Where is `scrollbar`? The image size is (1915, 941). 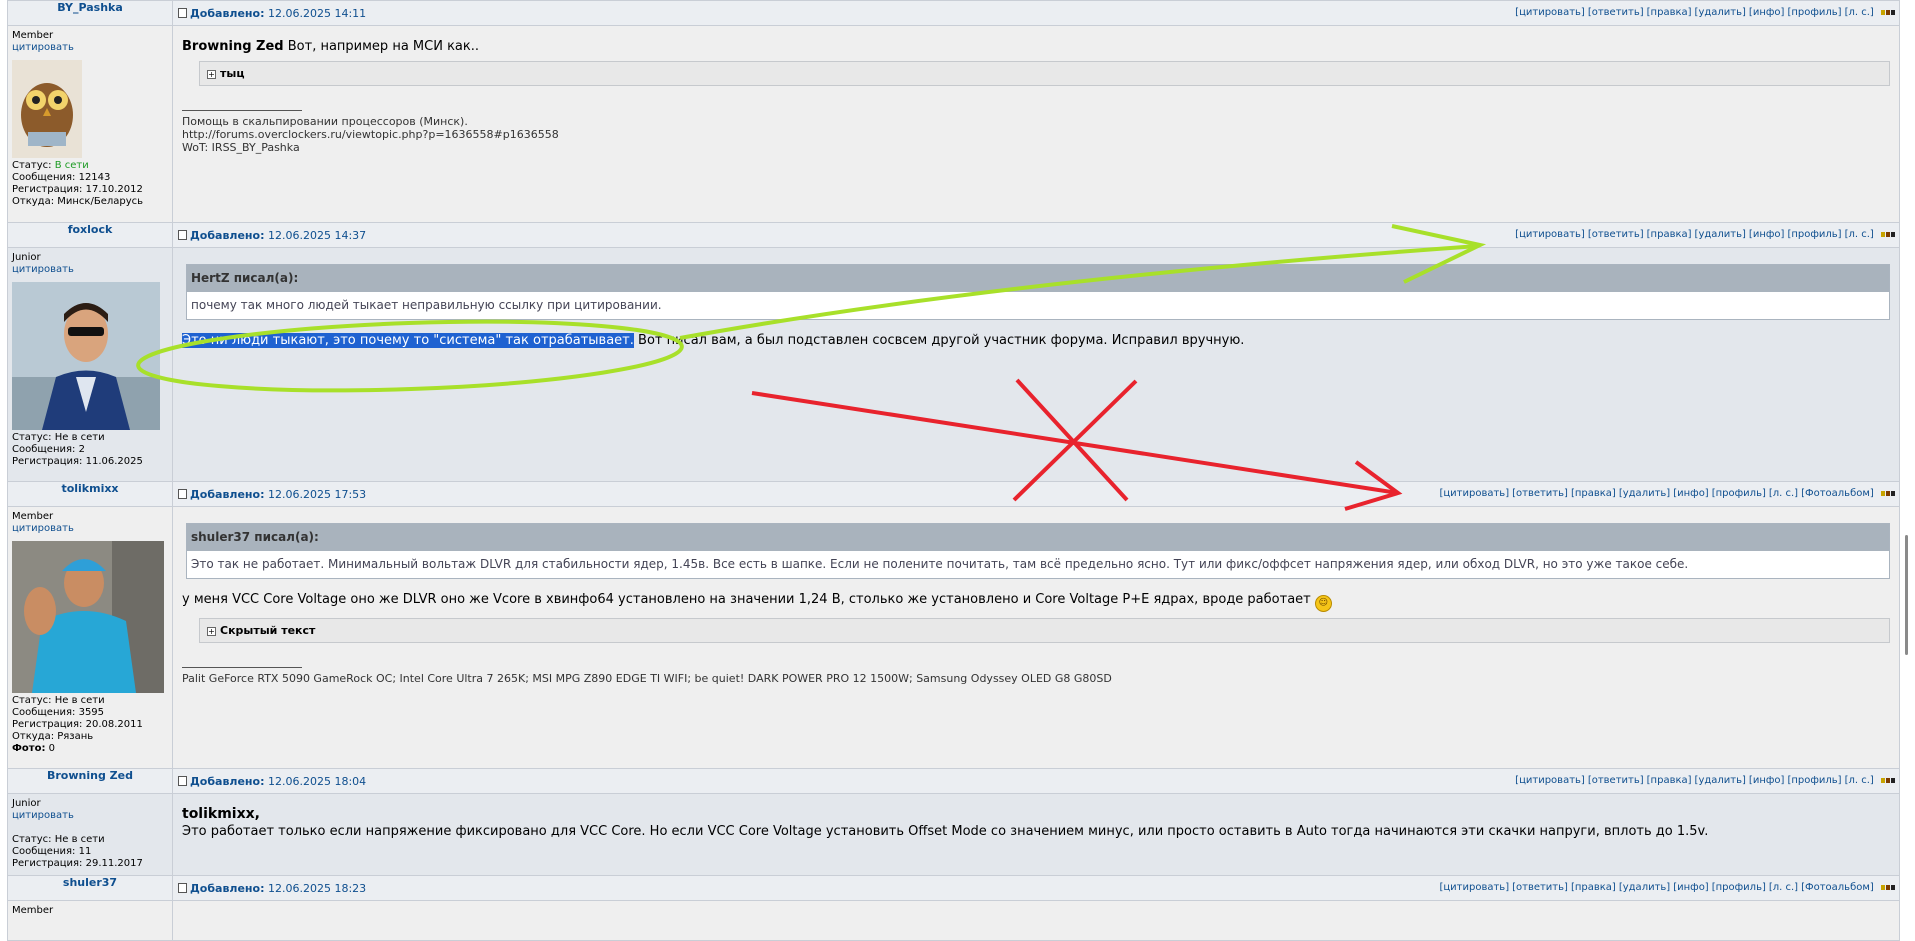
scrollbar is located at coordinates (1907, 464).